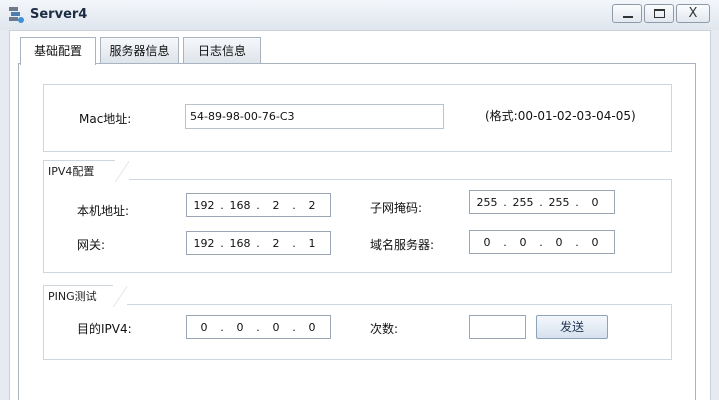 The image size is (719, 400). What do you see at coordinates (104, 329) in the screenshot?
I see `target-ipv4-label: 目的IPV4:` at bounding box center [104, 329].